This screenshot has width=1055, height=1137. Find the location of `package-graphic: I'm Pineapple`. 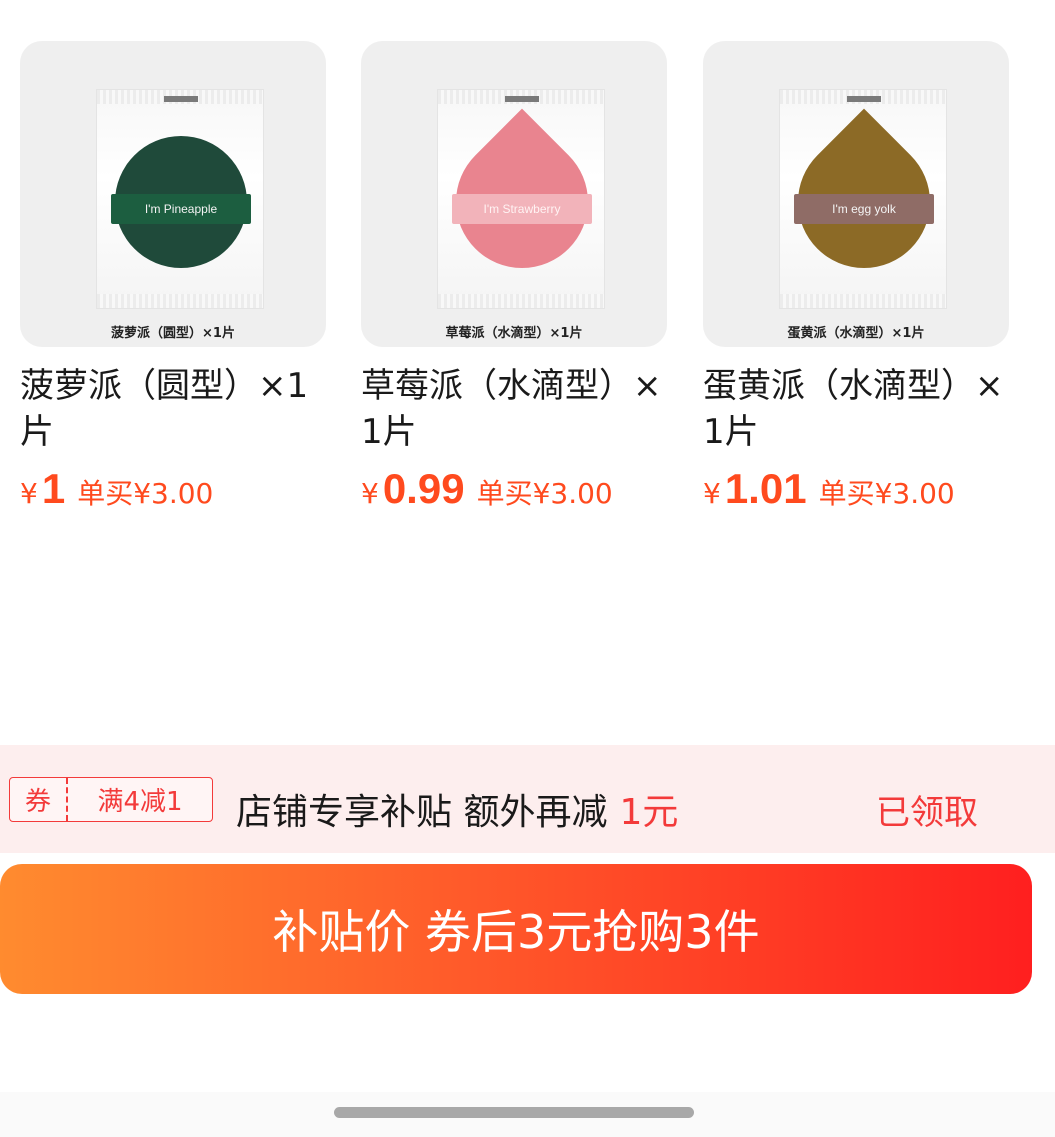

package-graphic: I'm Pineapple is located at coordinates (180, 199).